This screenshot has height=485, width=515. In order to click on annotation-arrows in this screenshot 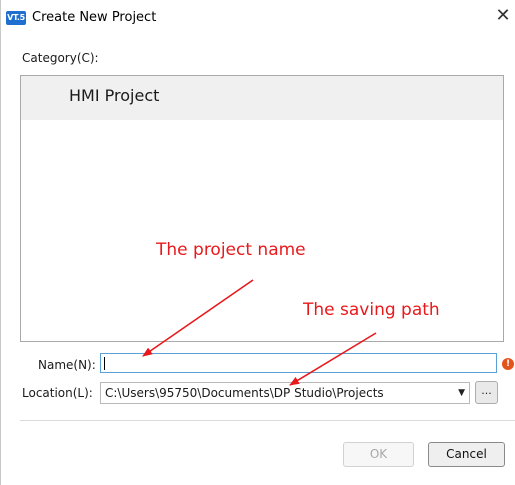, I will do `click(259, 332)`.